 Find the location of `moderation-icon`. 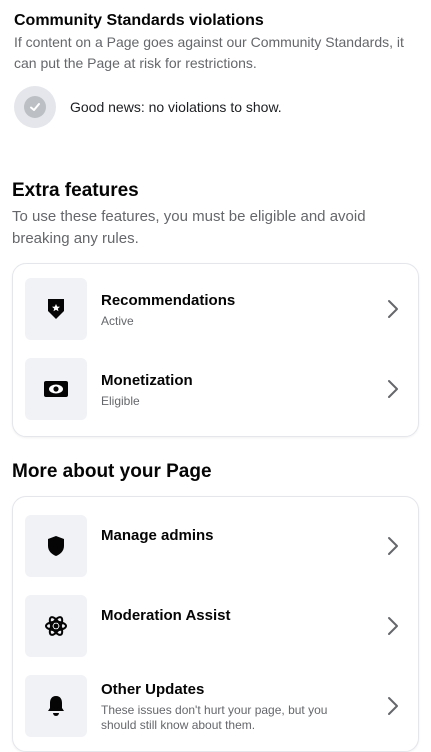

moderation-icon is located at coordinates (56, 626).